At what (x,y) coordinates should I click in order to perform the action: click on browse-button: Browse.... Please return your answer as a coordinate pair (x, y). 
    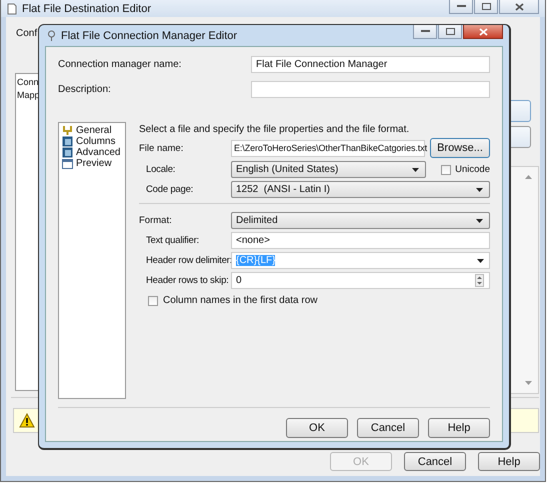
    Looking at the image, I should click on (460, 148).